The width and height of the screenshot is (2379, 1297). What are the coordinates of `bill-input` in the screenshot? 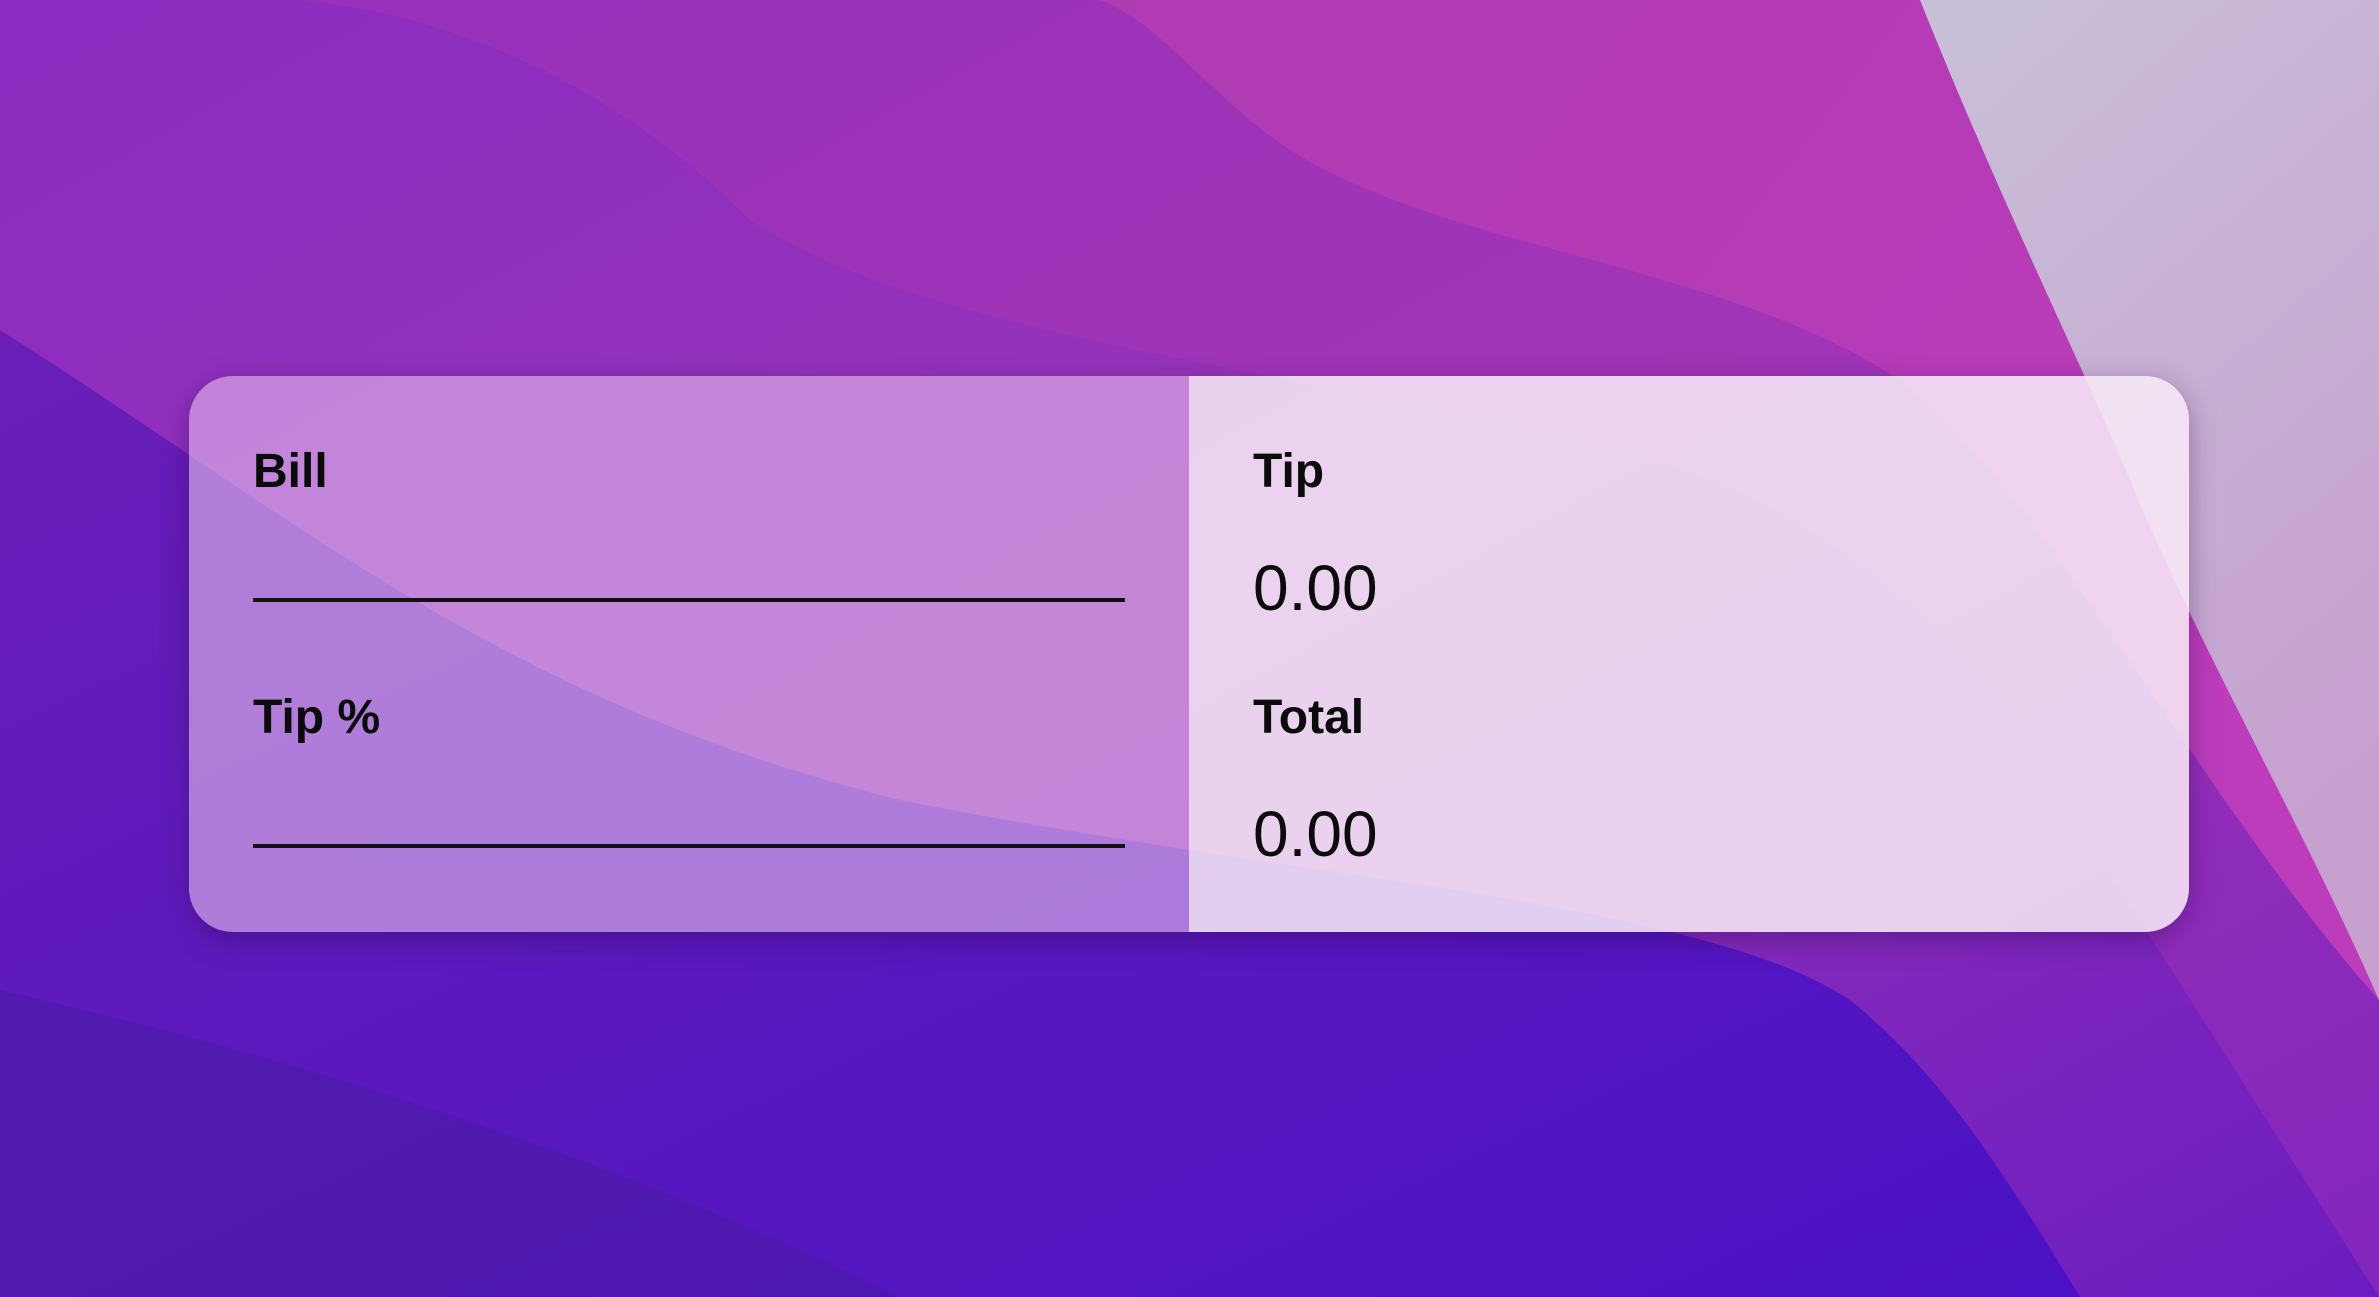 It's located at (689, 571).